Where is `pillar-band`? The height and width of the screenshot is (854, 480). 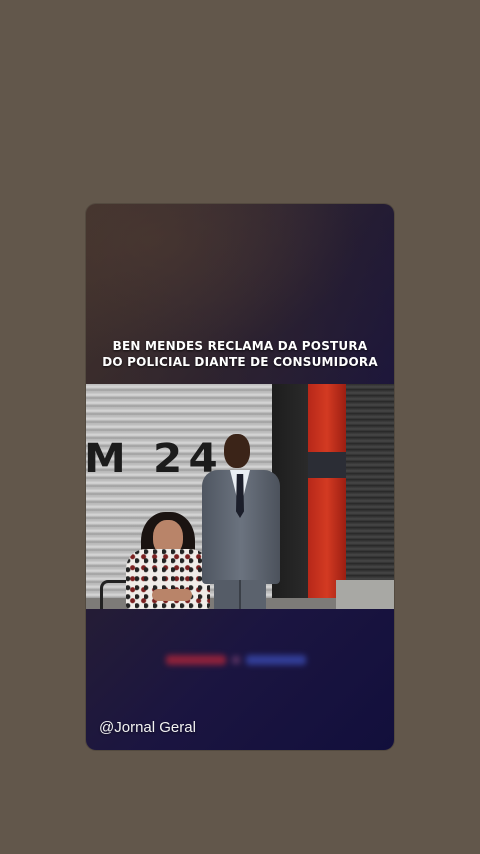
pillar-band is located at coordinates (327, 465).